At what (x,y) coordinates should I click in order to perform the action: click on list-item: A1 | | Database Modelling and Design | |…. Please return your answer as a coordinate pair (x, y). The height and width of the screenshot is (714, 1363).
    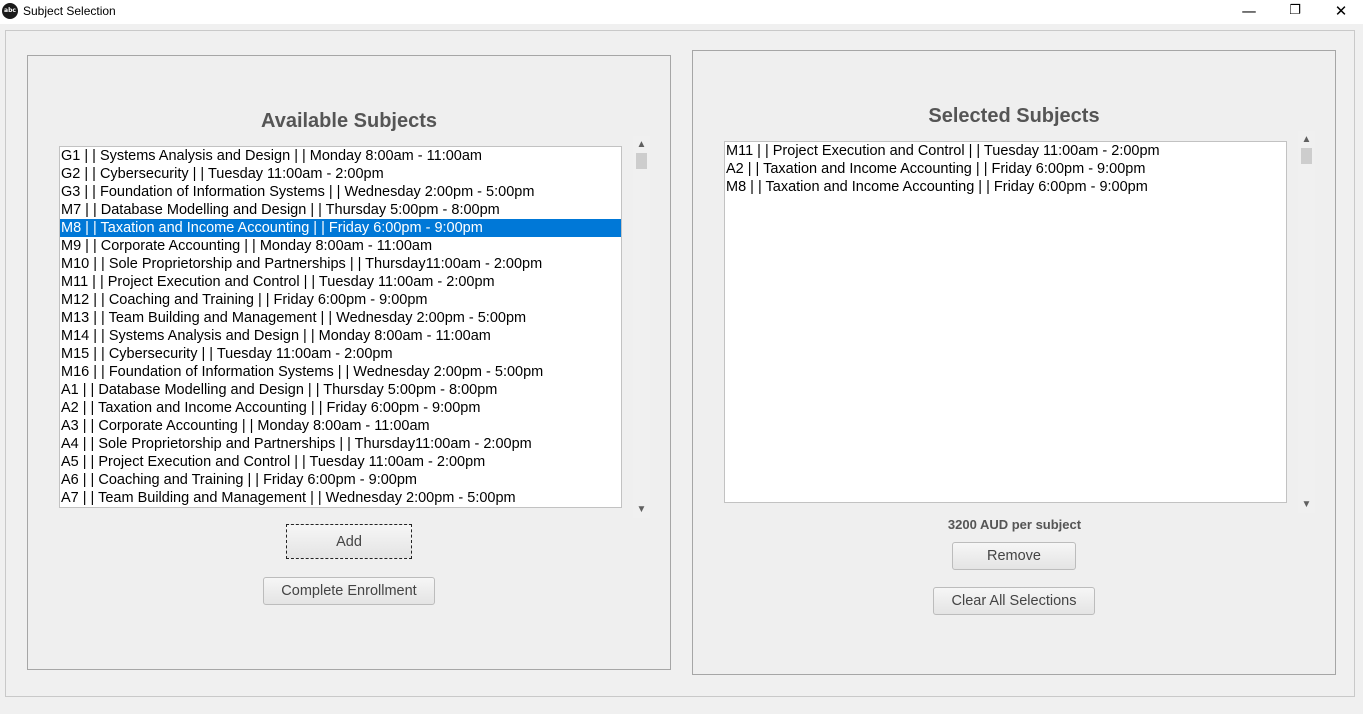
    Looking at the image, I should click on (340, 390).